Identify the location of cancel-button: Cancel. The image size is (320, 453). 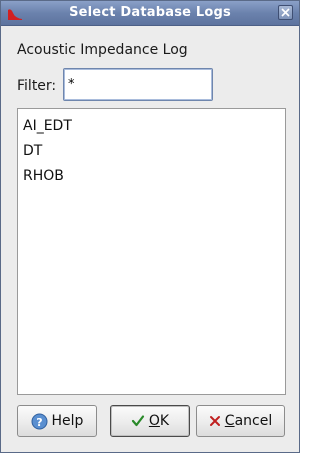
(240, 421).